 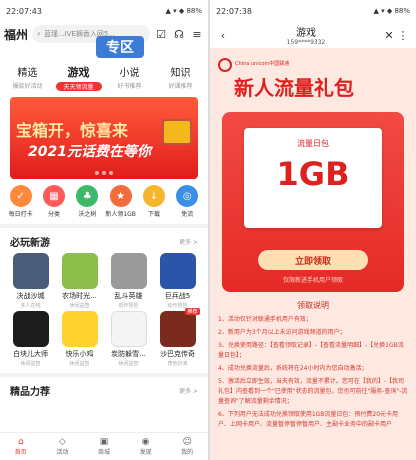 I want to click on nav-activity: ◇ 活动, so click(x=62, y=446).